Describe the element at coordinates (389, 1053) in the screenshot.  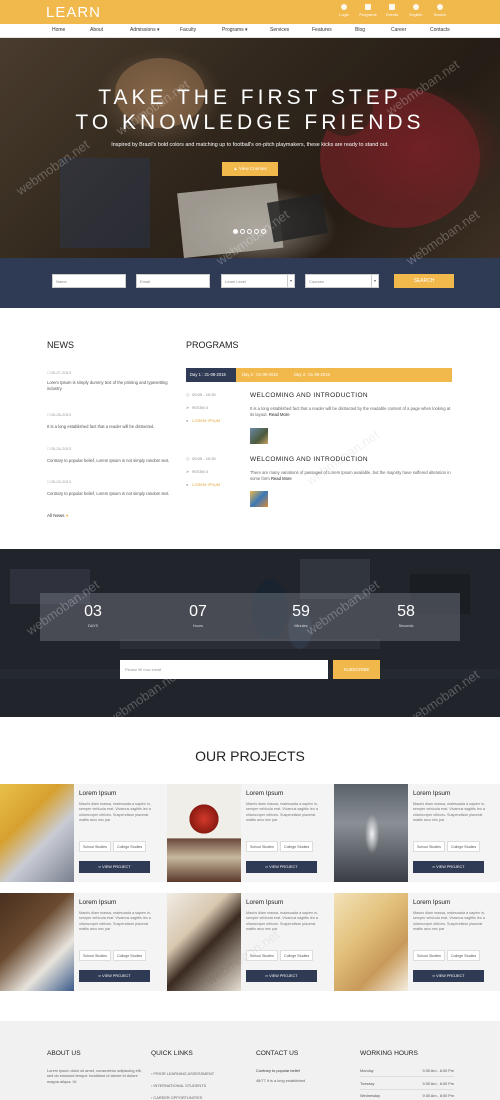
I see `footer-hours-title: WORKING HOURS` at that location.